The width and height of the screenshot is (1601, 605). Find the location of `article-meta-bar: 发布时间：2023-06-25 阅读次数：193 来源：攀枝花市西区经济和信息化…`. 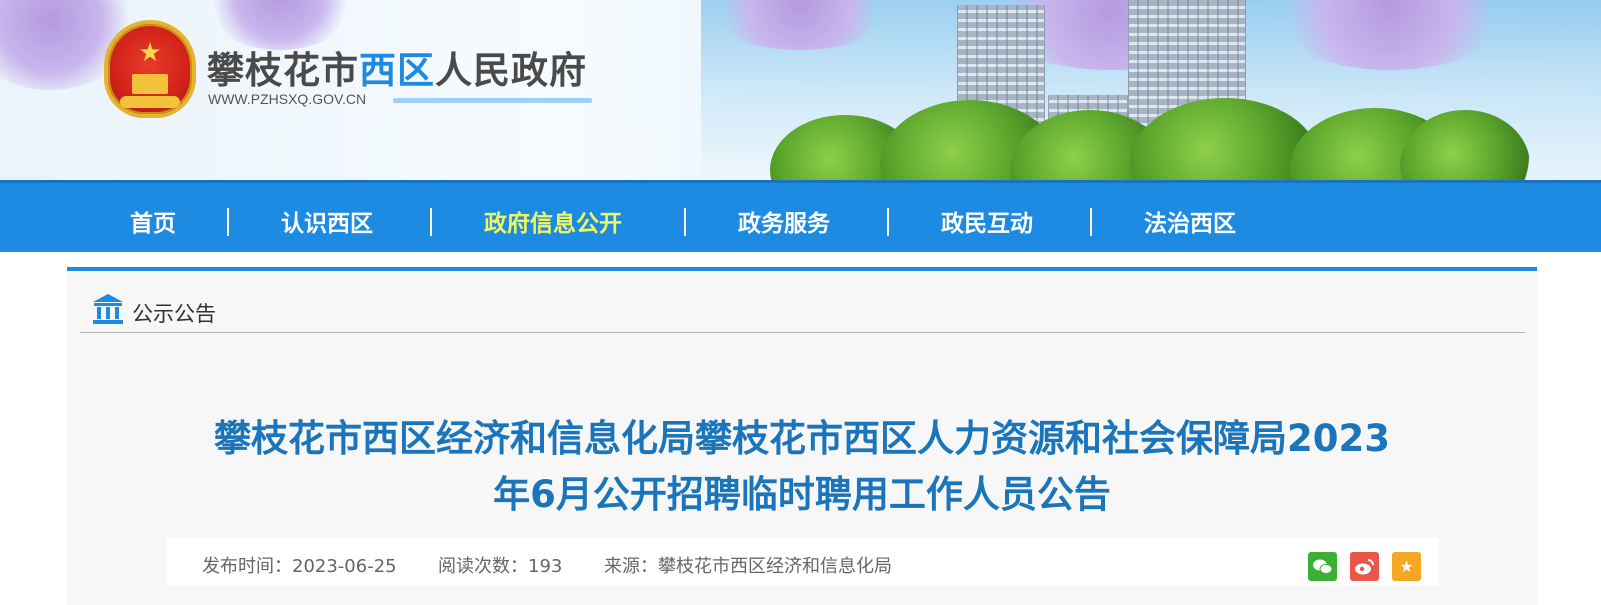

article-meta-bar: 发布时间：2023-06-25 阅读次数：193 来源：攀枝花市西区经济和信息化… is located at coordinates (802, 561).